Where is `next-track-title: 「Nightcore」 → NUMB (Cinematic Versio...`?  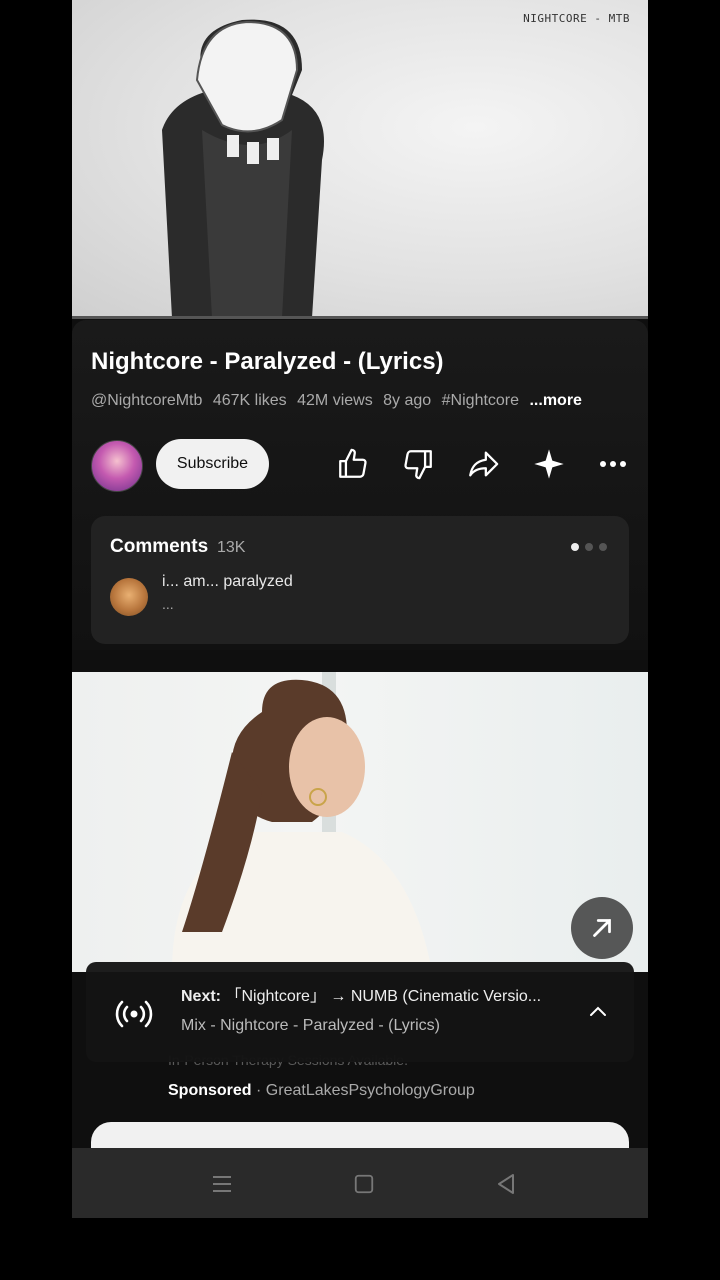
next-track-title: 「Nightcore」 → NUMB (Cinematic Versio... is located at coordinates (383, 996).